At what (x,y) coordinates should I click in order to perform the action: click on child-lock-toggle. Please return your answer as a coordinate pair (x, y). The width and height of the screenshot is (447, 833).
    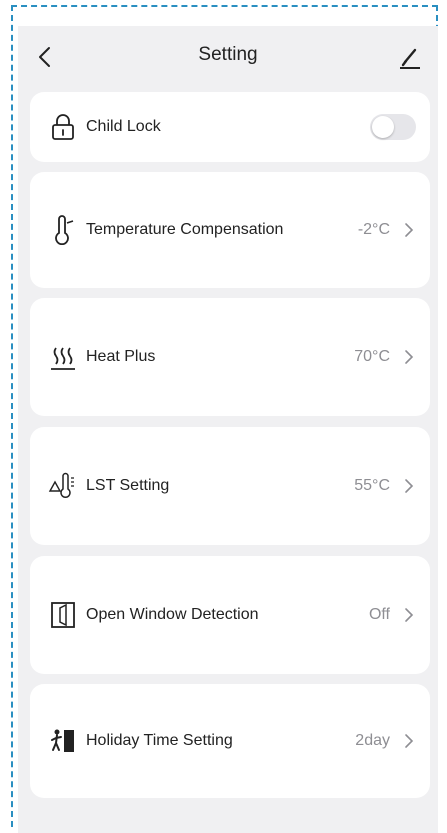
    Looking at the image, I should click on (393, 127).